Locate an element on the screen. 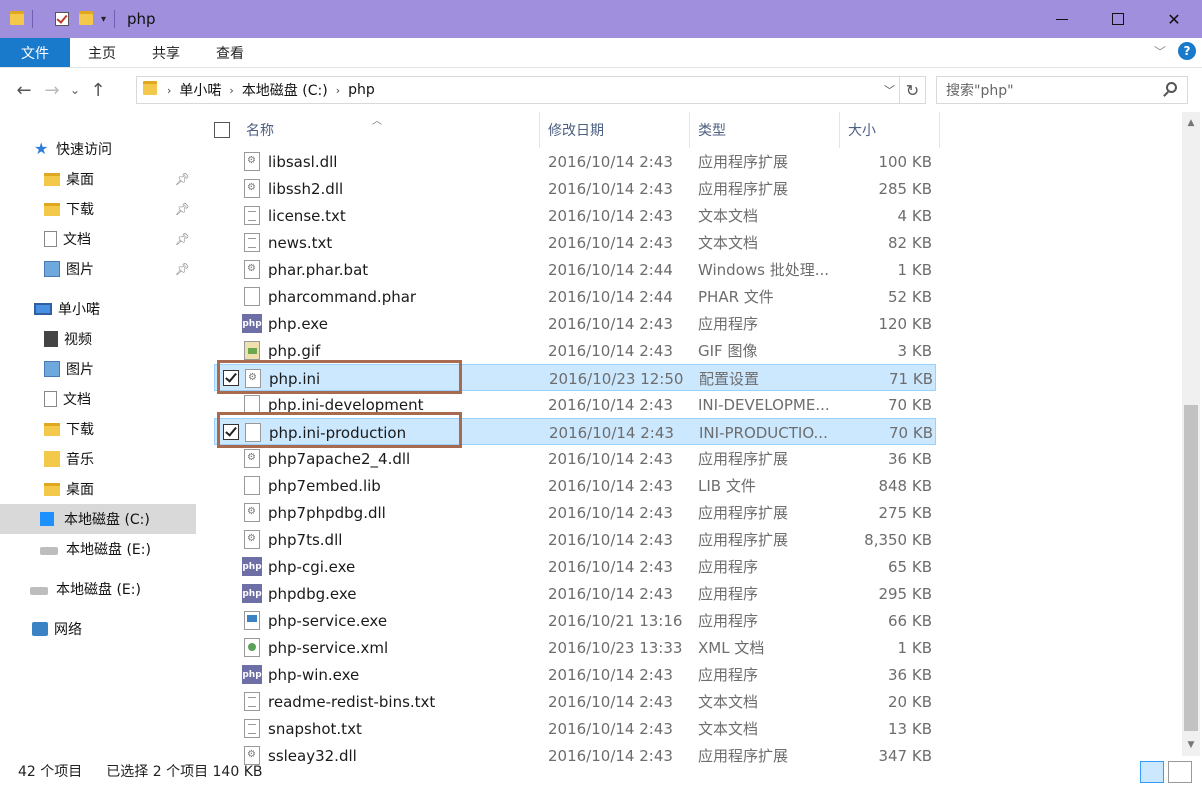 The width and height of the screenshot is (1202, 786). scrollbar-thumb is located at coordinates (1191, 568).